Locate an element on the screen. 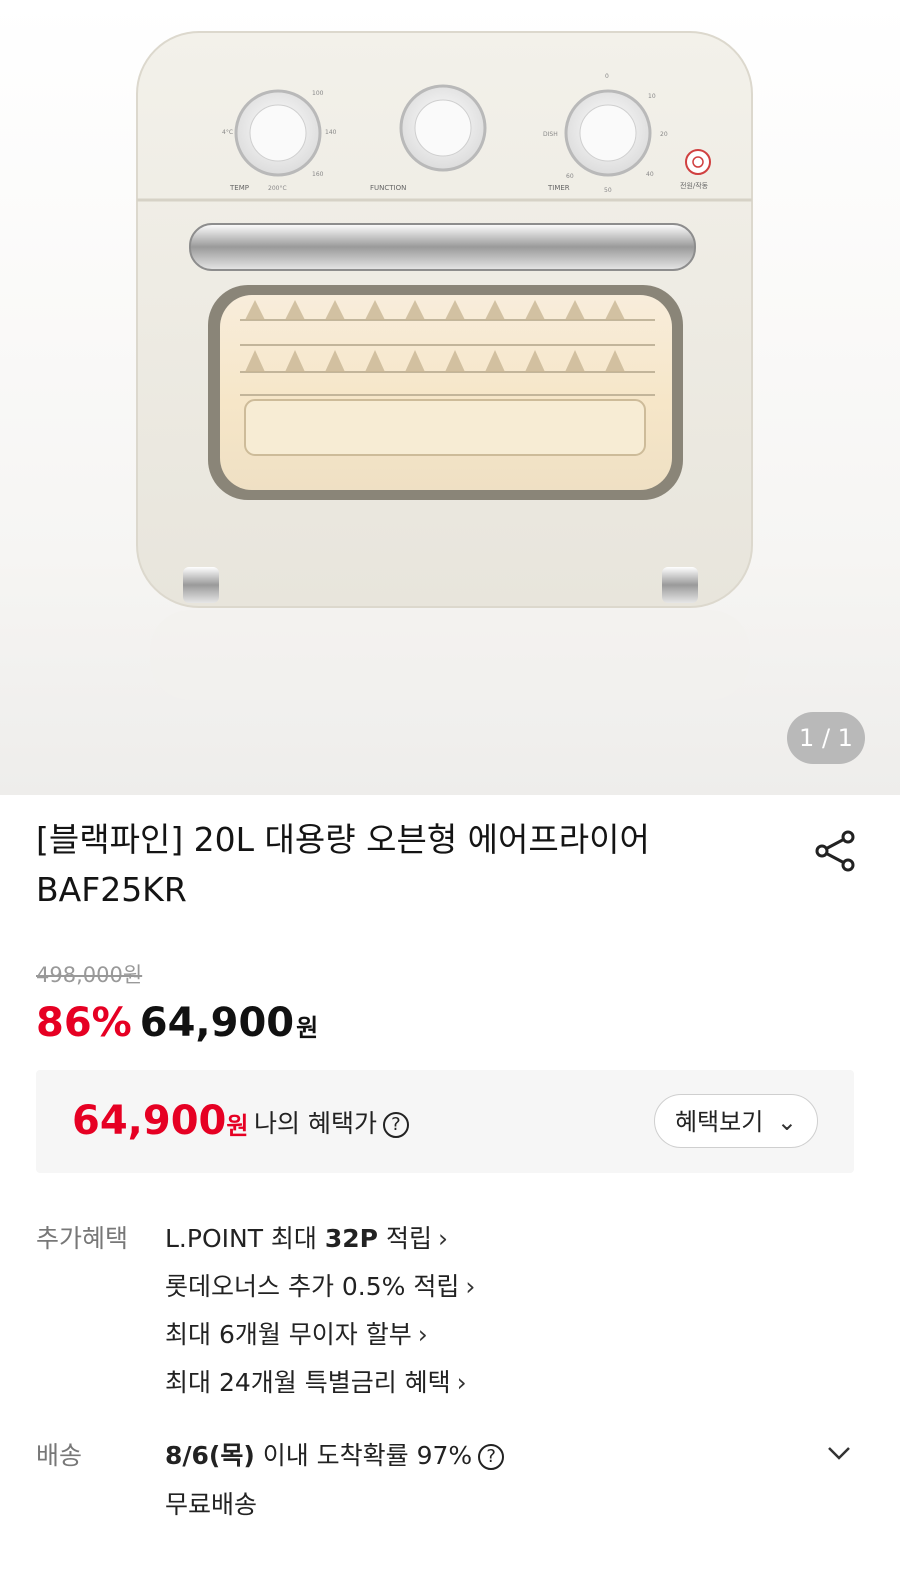 Image resolution: width=900 pixels, height=1585 pixels. temp-scale-140: 140 is located at coordinates (331, 132).